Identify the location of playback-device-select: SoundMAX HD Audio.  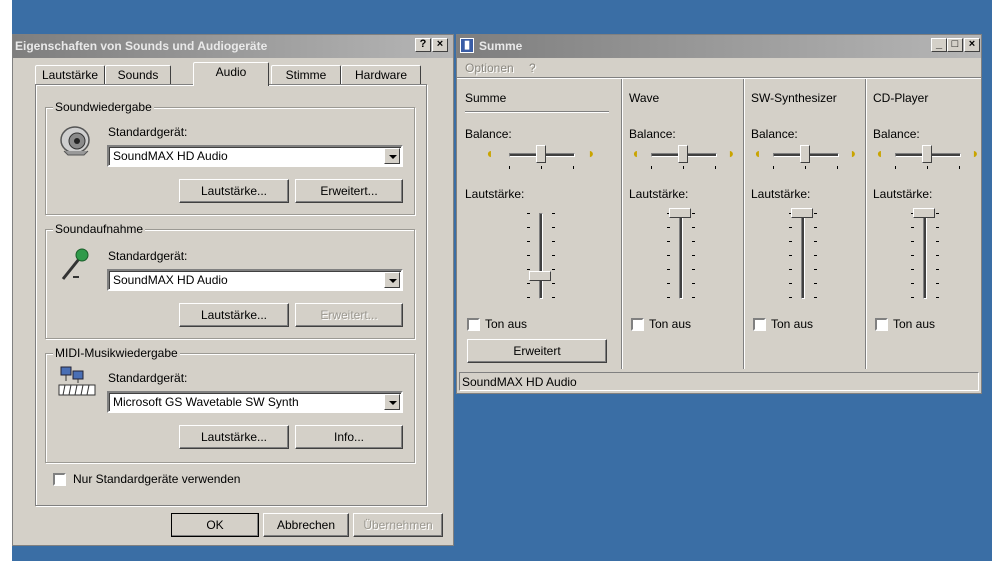
(255, 156).